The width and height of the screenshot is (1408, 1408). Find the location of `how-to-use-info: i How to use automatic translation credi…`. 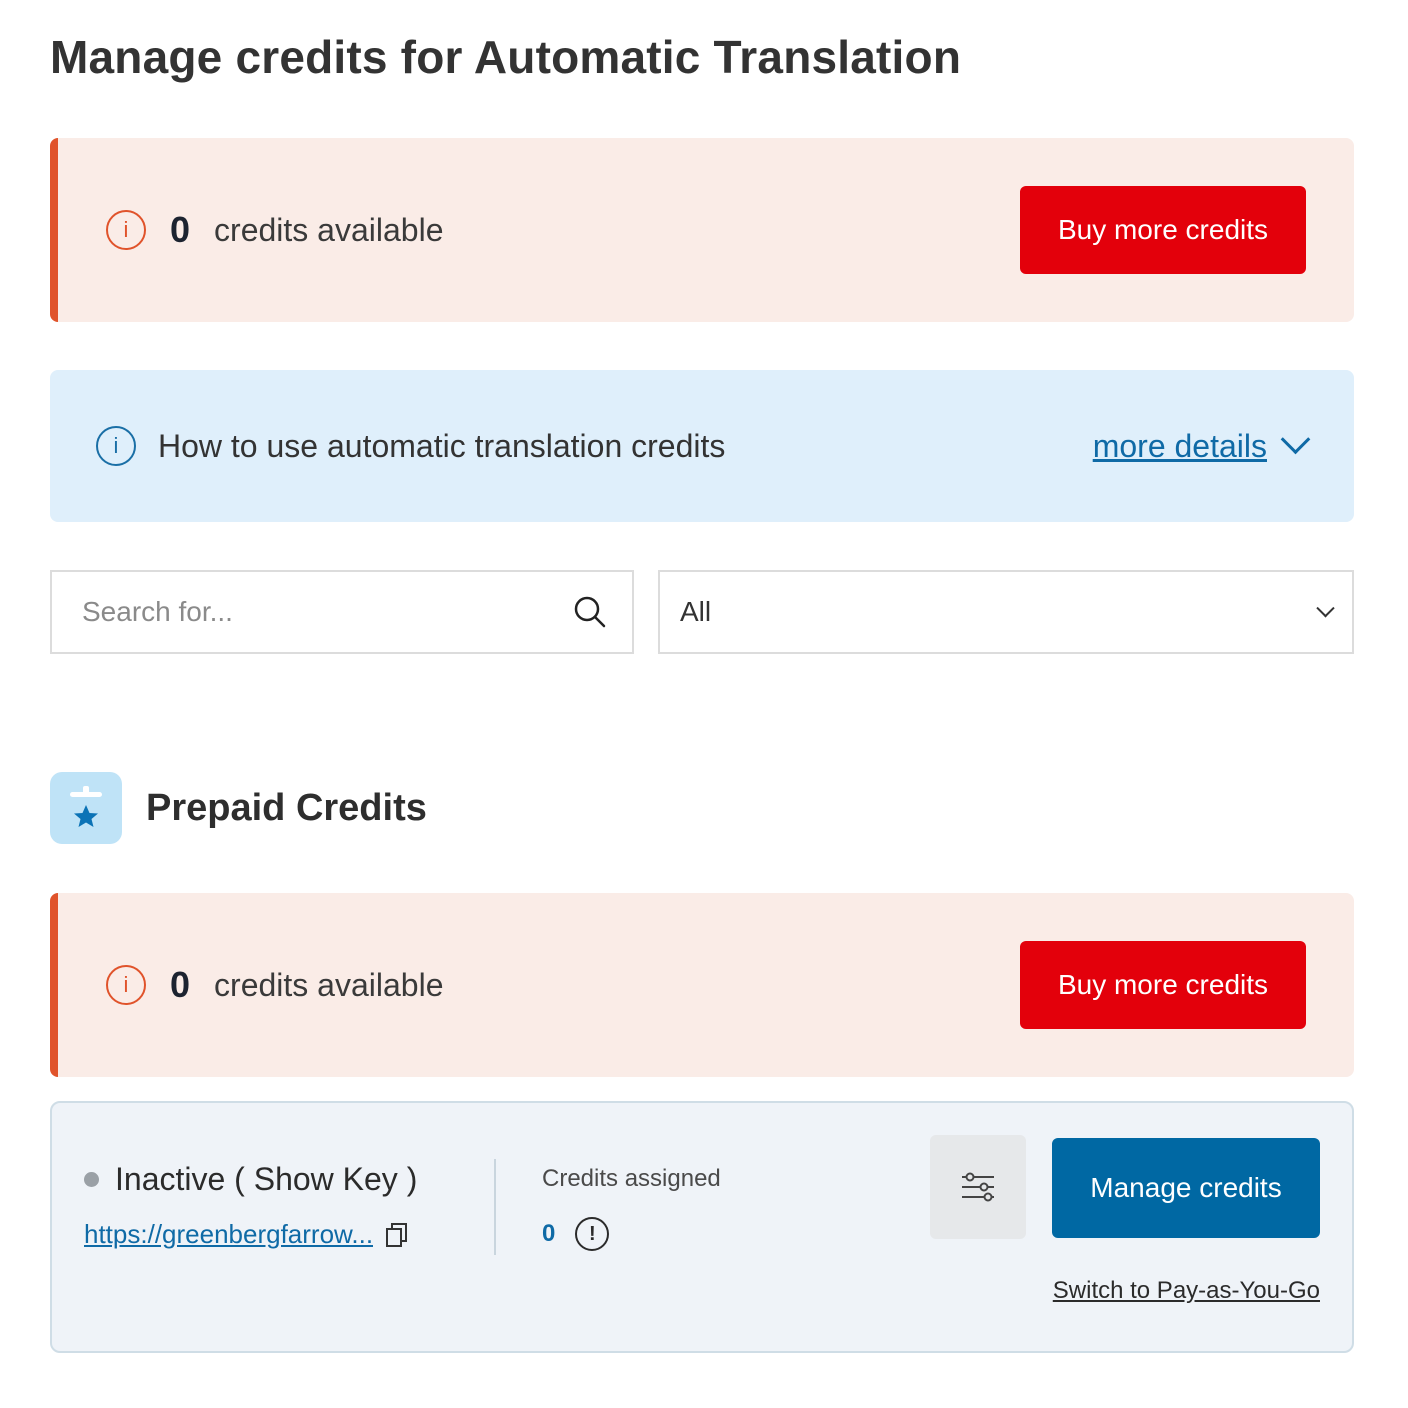

how-to-use-info: i How to use automatic translation credi… is located at coordinates (702, 446).